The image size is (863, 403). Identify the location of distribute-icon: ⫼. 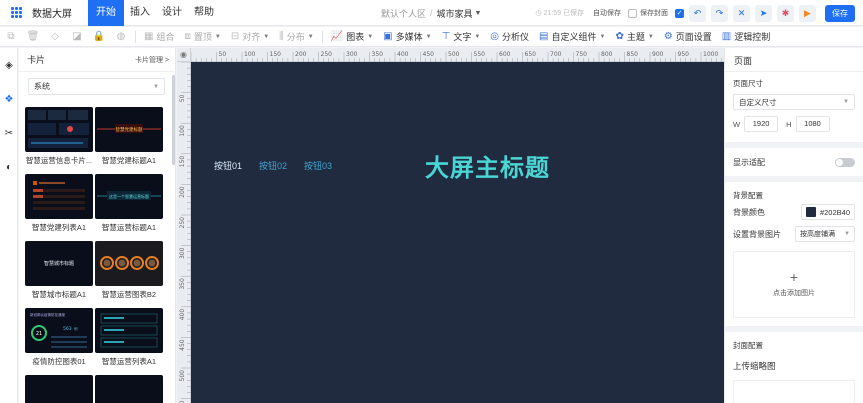
(281, 36).